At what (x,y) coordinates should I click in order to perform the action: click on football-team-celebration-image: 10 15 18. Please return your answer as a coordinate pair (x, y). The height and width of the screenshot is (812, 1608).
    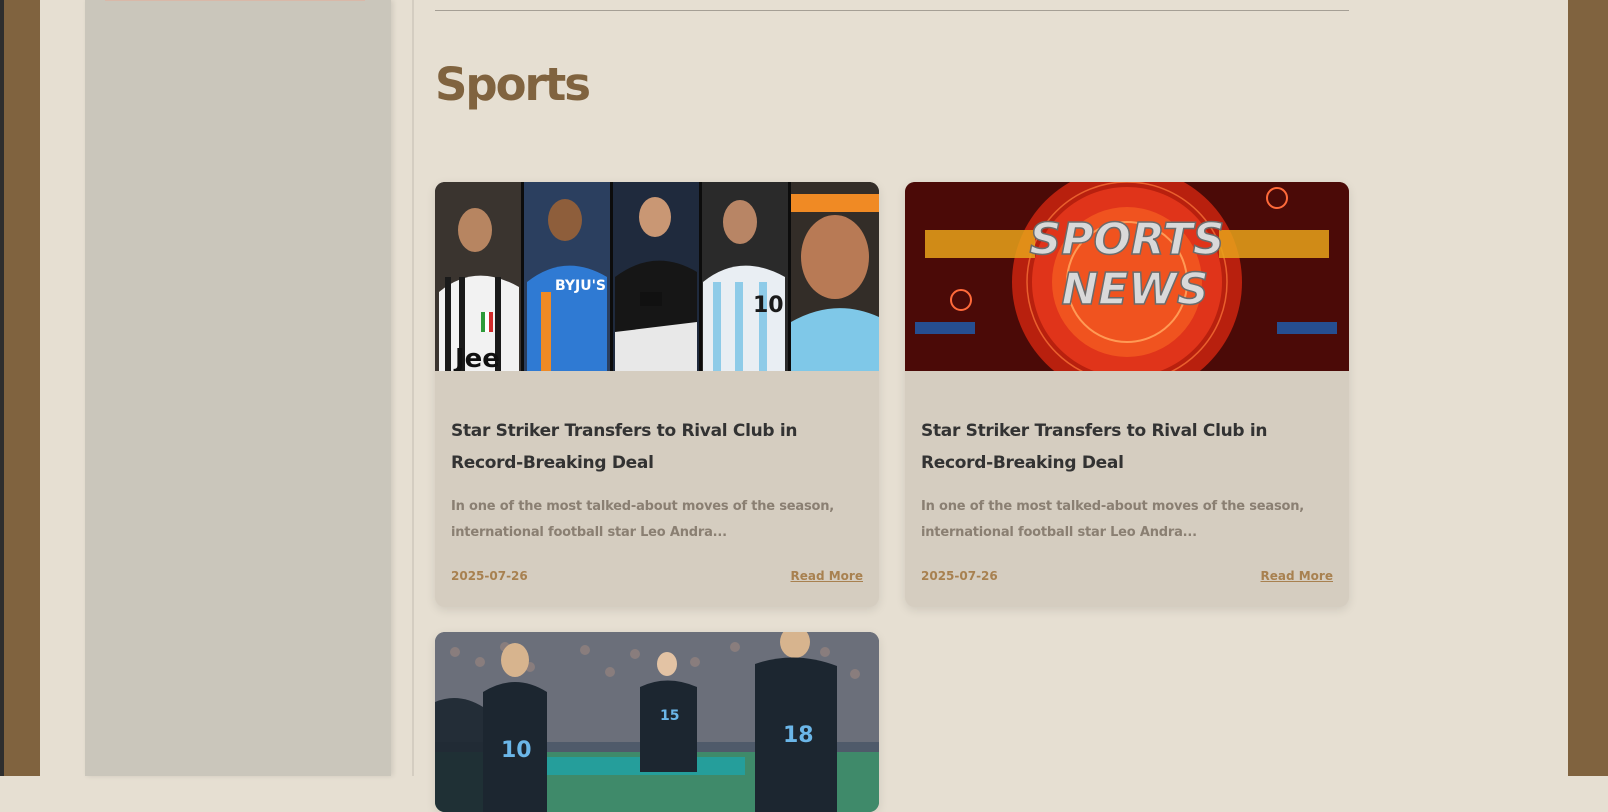
    Looking at the image, I should click on (657, 722).